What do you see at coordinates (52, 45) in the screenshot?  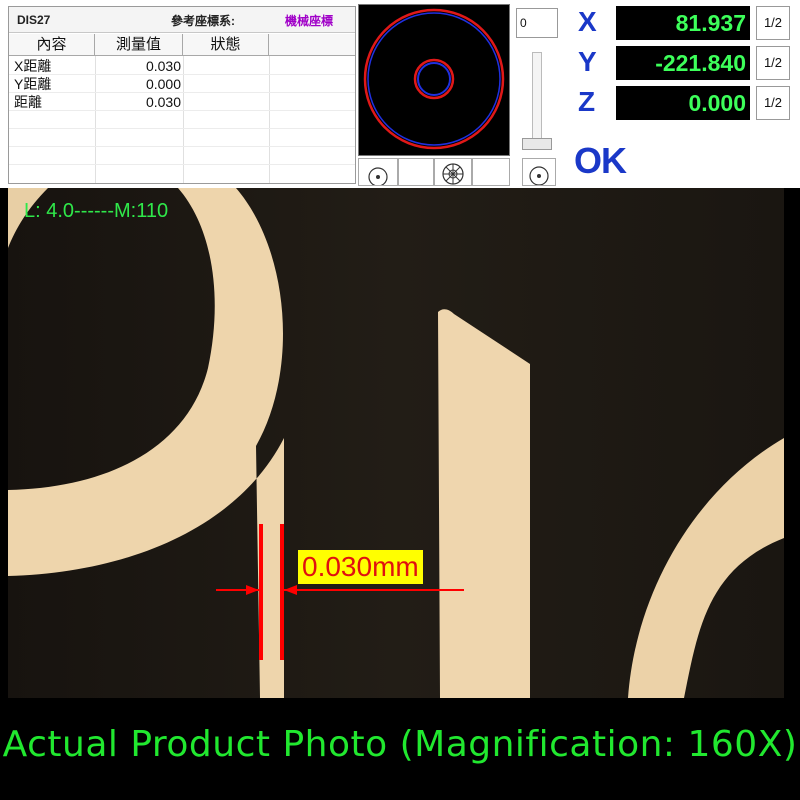 I see `column-header-content: 內容` at bounding box center [52, 45].